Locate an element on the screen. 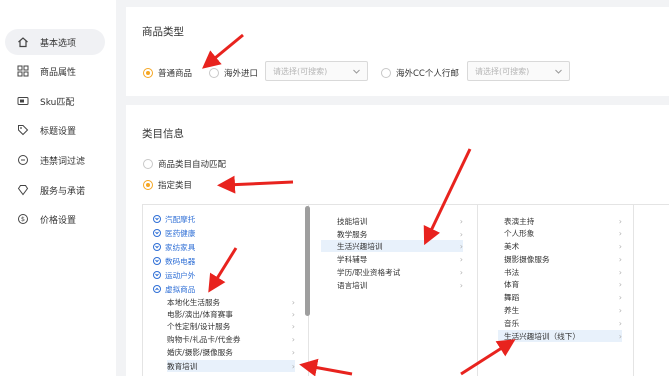 Image resolution: width=669 pixels, height=376 pixels. category-subitem: 购物卡/礼品卡/代金券 › is located at coordinates (231, 339).